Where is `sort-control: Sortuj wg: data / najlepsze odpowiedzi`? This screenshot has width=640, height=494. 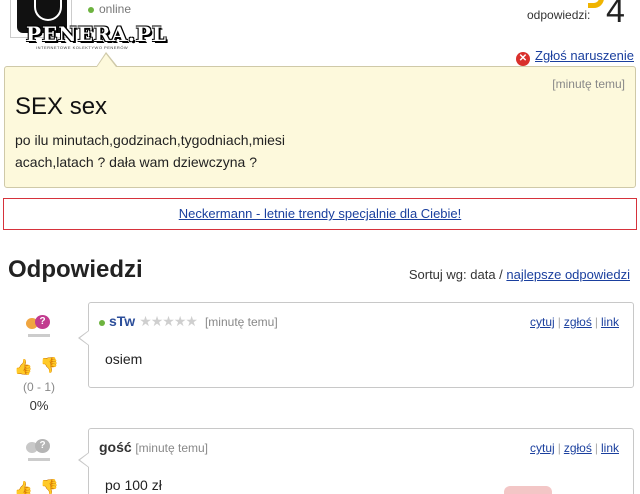 sort-control: Sortuj wg: data / najlepsze odpowiedzi is located at coordinates (519, 274).